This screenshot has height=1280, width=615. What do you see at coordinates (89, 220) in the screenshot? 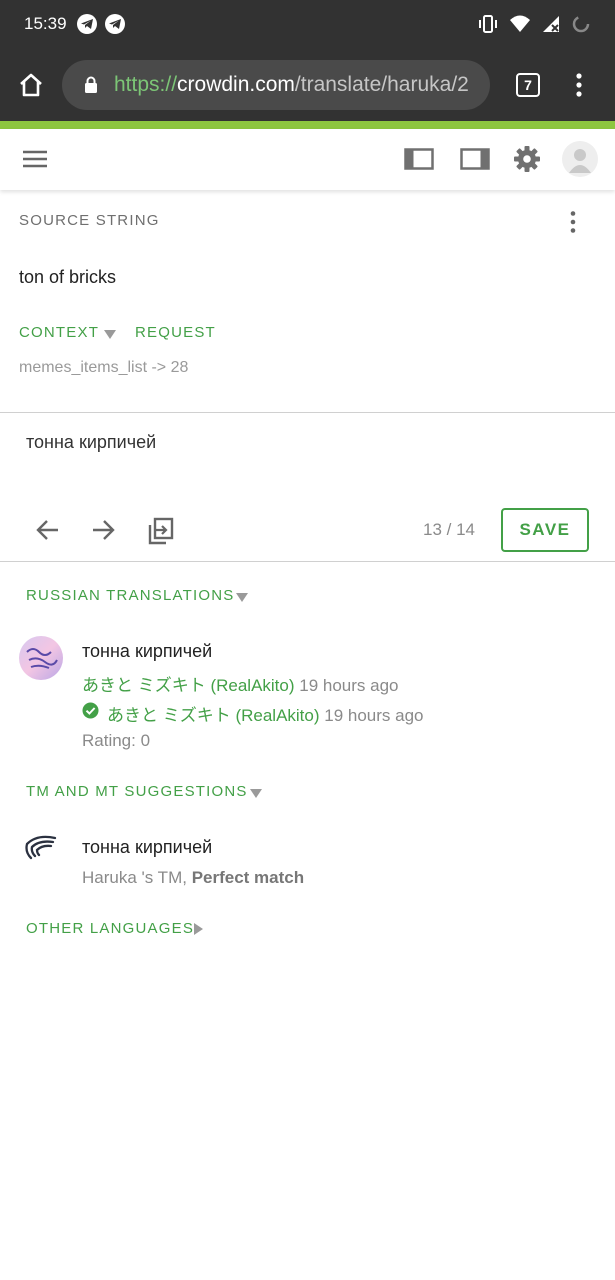
I see `source-string-label: SOURCE STRING` at bounding box center [89, 220].